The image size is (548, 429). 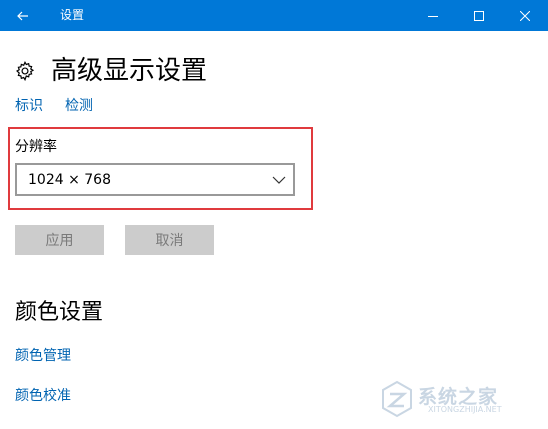 I want to click on identify-link: 标识, so click(x=29, y=106).